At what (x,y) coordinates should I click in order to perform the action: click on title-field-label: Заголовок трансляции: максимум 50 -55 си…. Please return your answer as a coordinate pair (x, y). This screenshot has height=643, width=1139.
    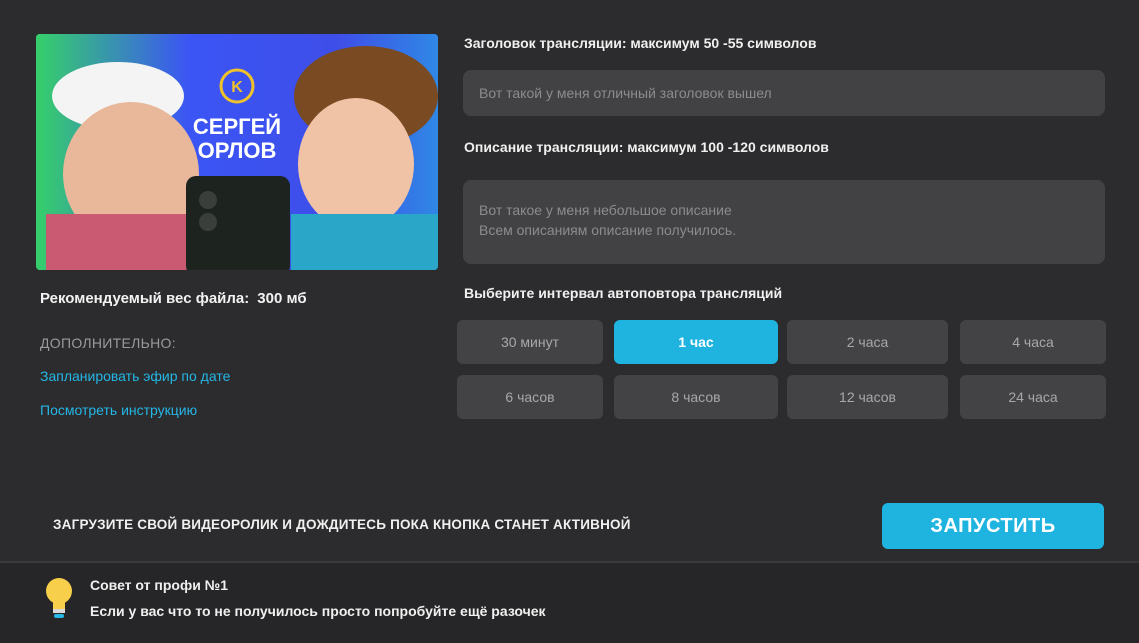
    Looking at the image, I should click on (640, 43).